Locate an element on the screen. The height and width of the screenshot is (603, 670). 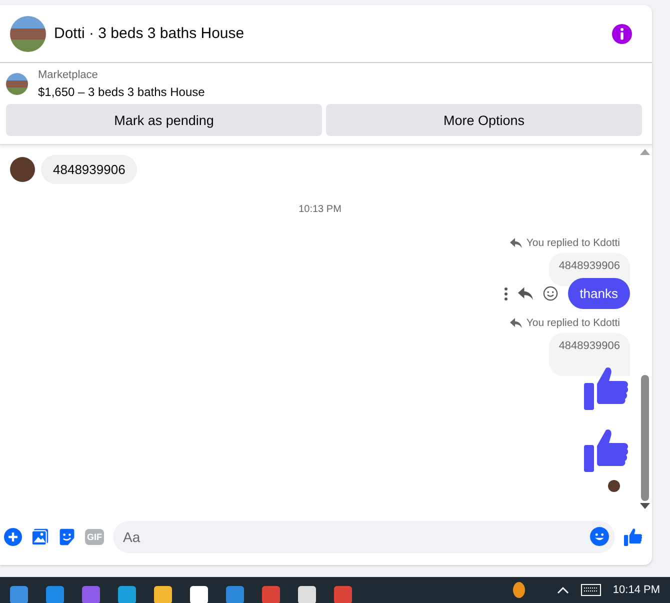
message-bubble: thanks is located at coordinates (599, 293).